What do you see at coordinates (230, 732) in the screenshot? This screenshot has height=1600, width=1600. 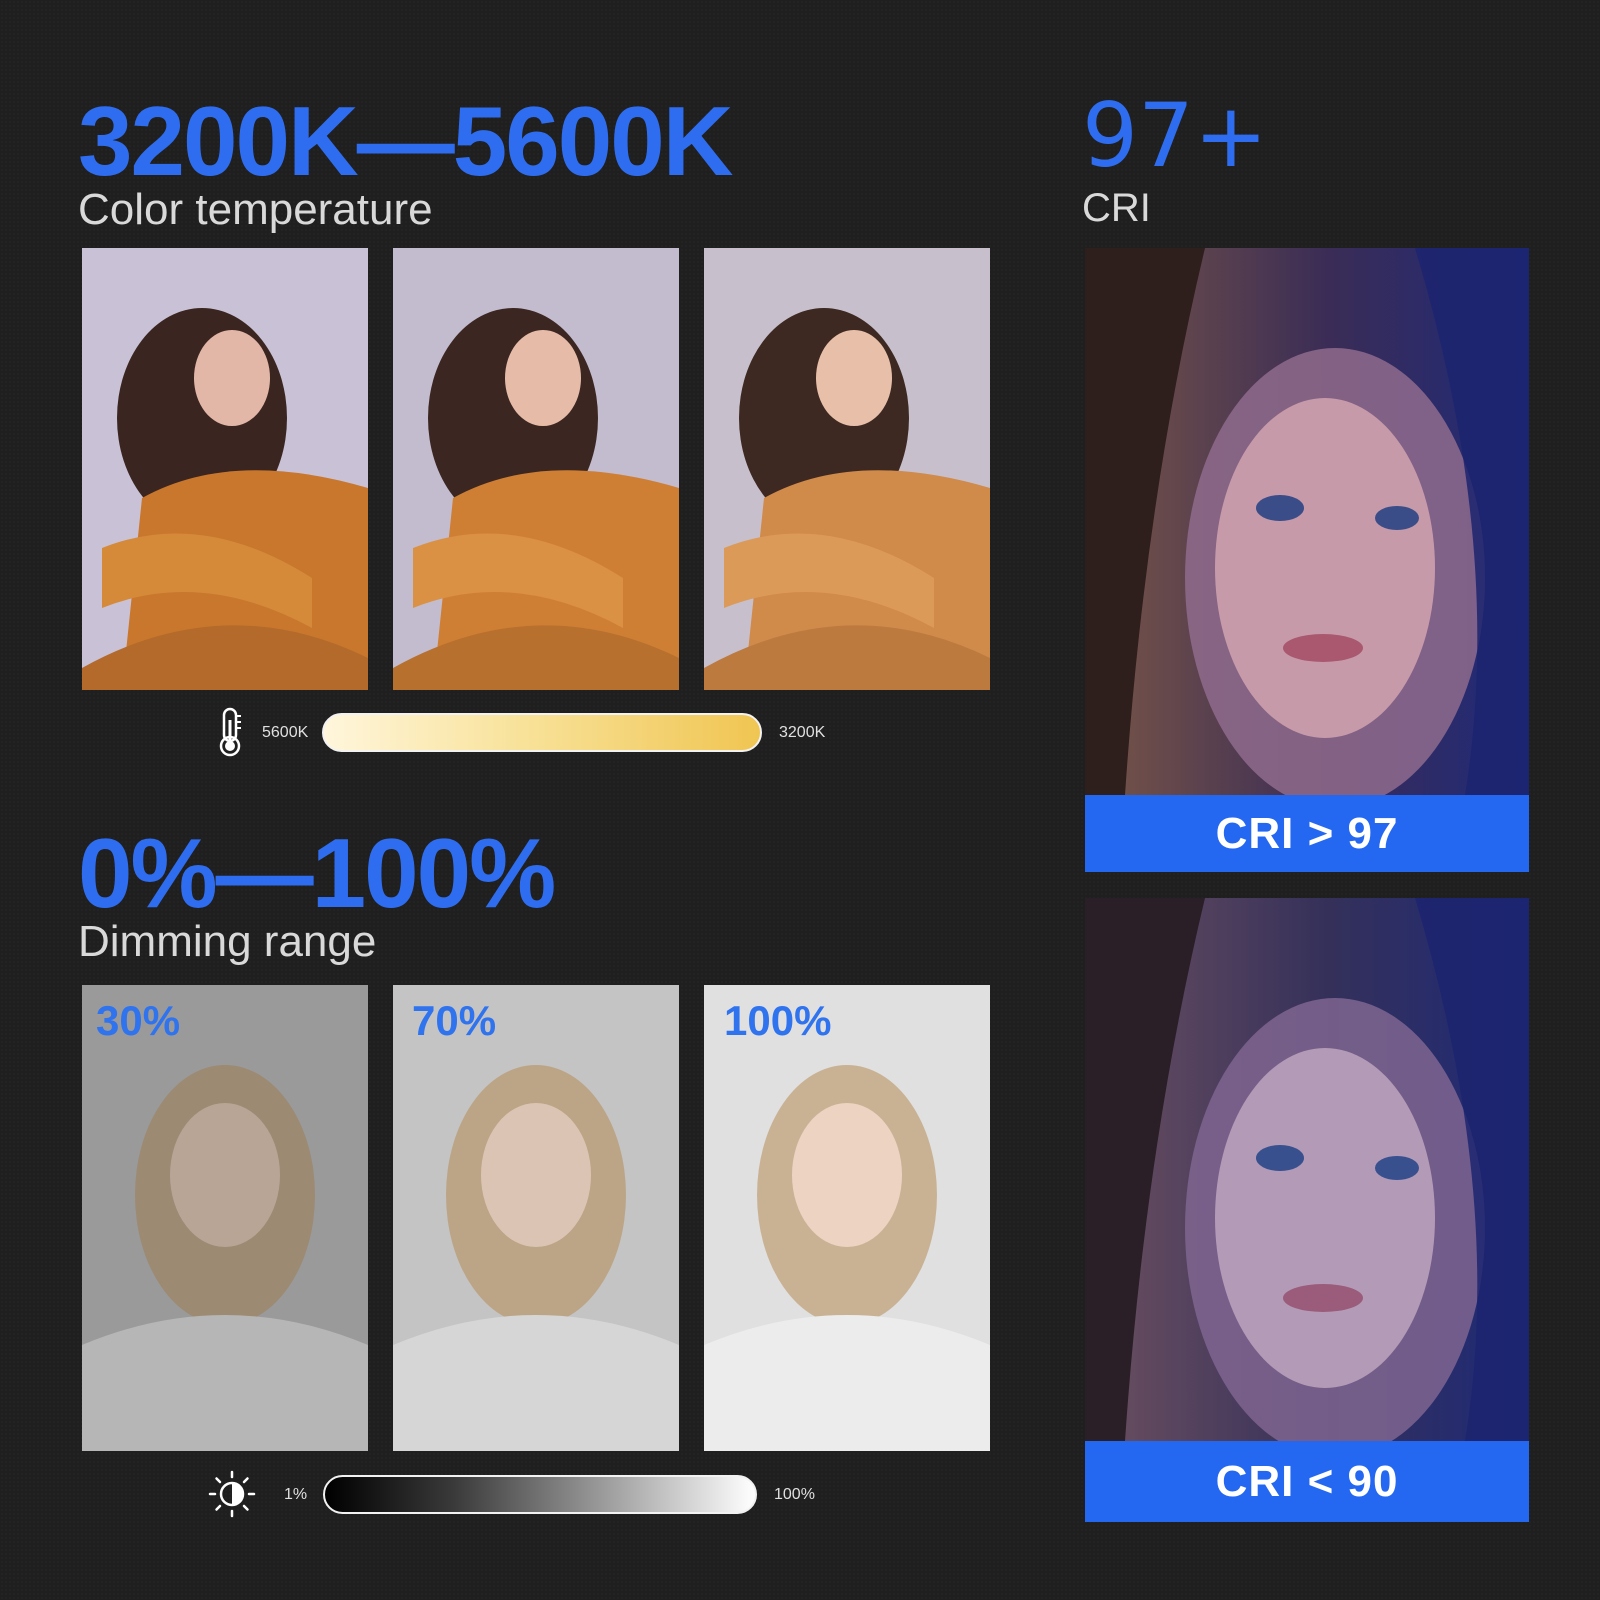 I see `thermometer-icon` at bounding box center [230, 732].